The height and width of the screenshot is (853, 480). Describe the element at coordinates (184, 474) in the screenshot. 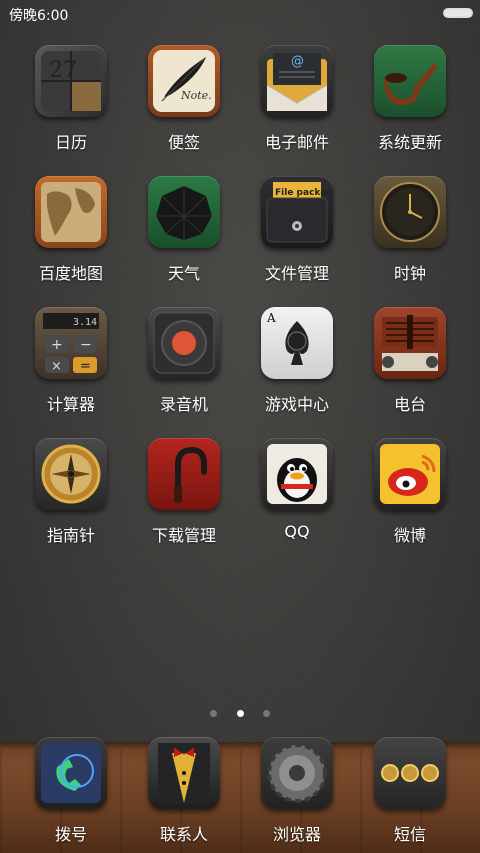

I see `cane-umbrella-icon` at that location.